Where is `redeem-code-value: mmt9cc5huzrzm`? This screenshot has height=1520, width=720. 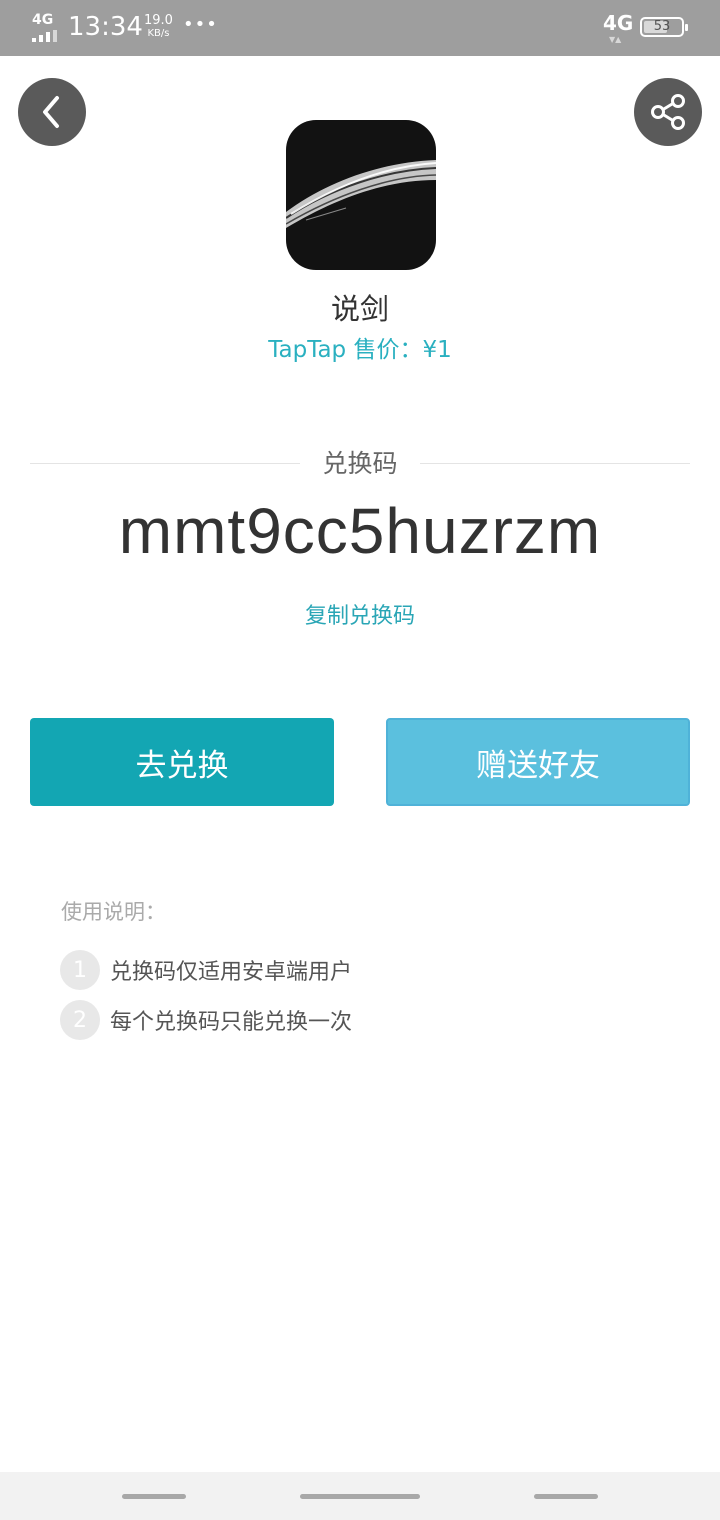
redeem-code-value: mmt9cc5huzrzm is located at coordinates (360, 531).